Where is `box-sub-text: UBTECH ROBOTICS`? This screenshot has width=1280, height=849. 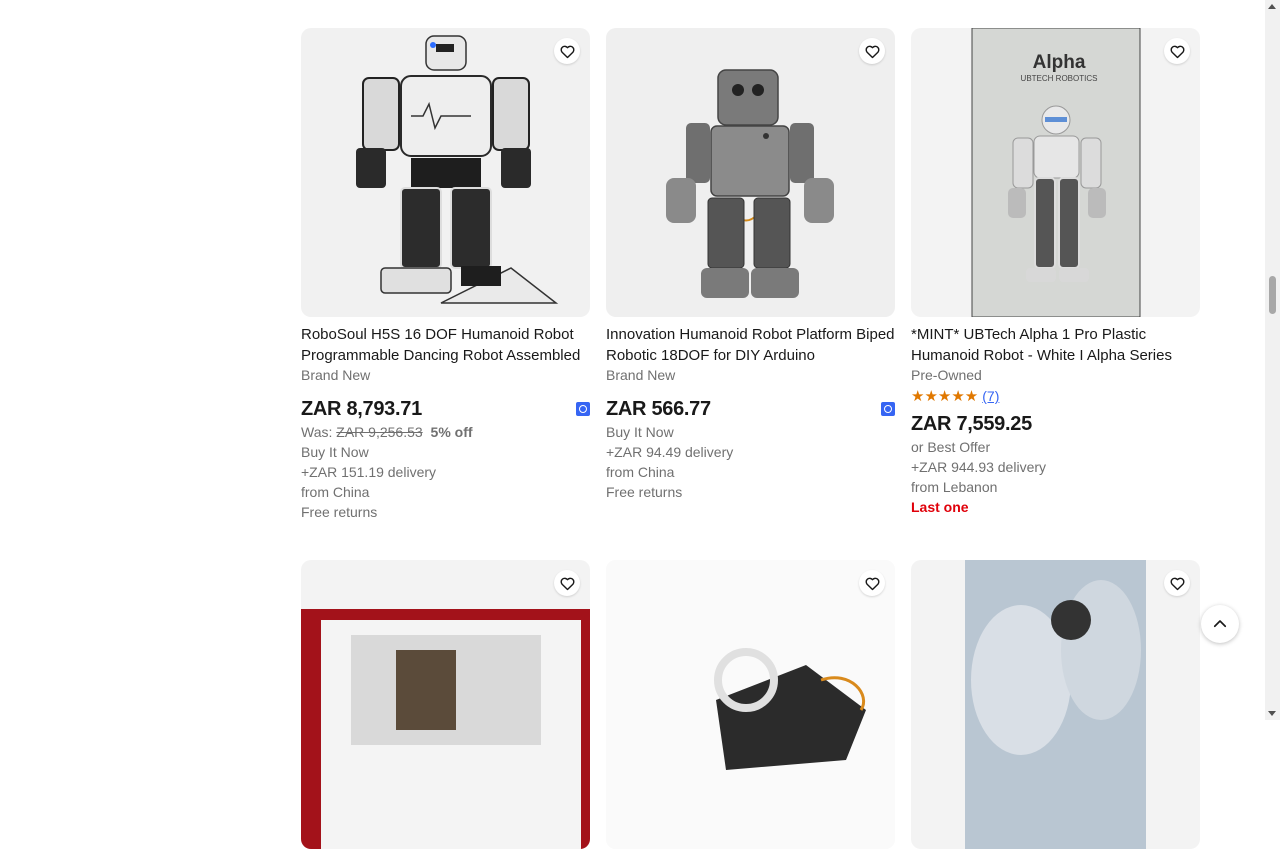
box-sub-text: UBTECH ROBOTICS is located at coordinates (1059, 78).